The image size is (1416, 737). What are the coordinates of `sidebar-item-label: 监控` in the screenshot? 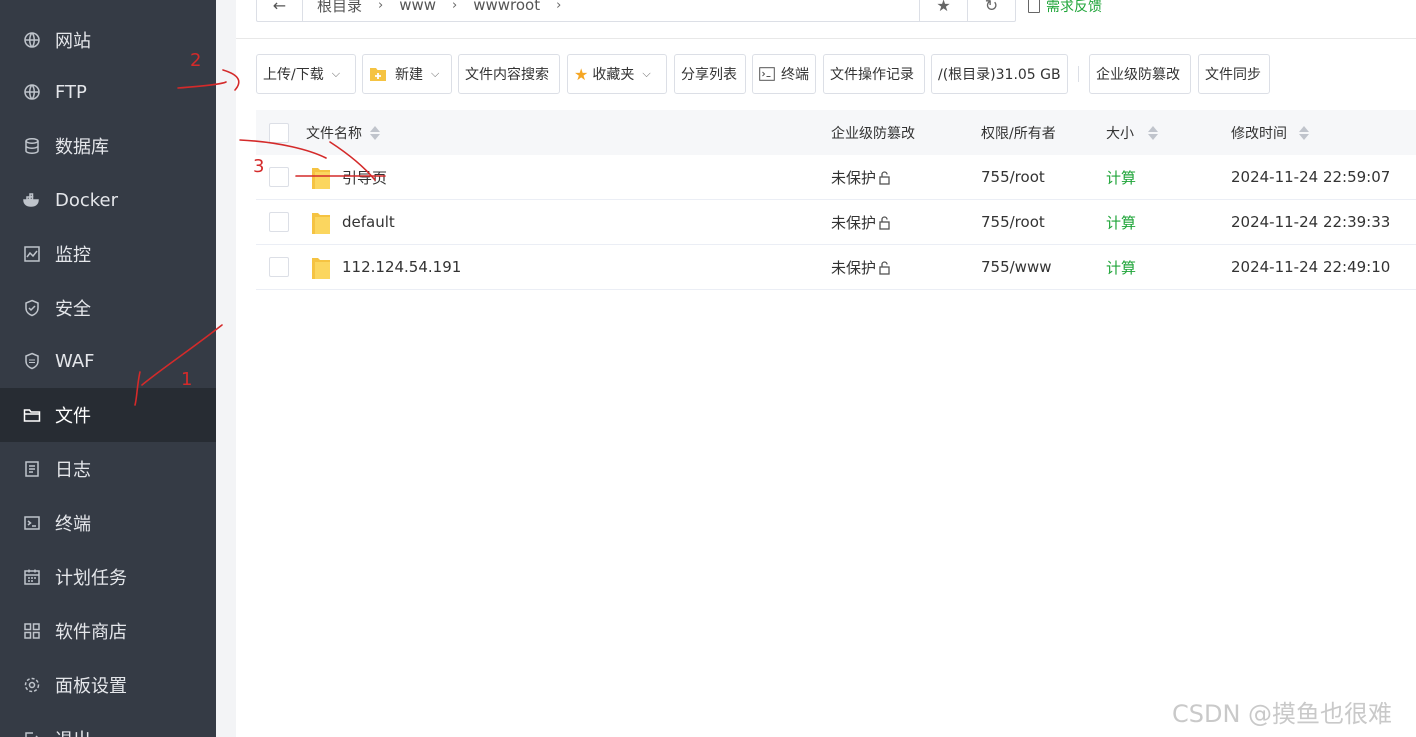 It's located at (73, 255).